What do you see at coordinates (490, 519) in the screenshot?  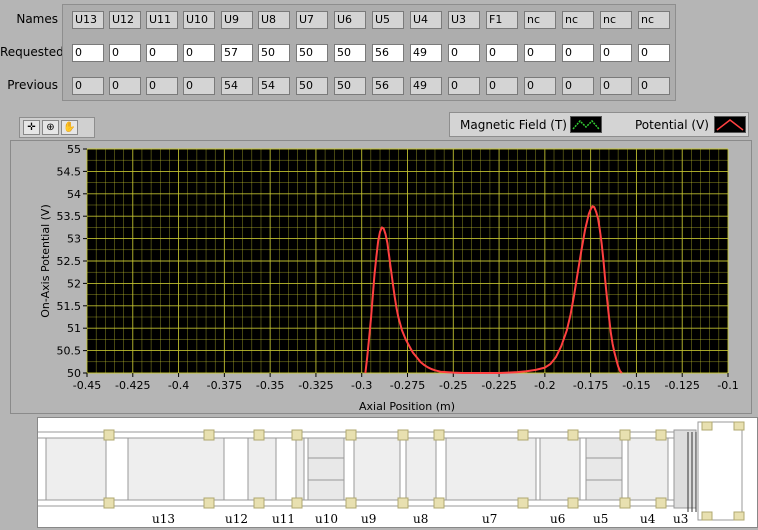 I see `schematic-label: u7` at bounding box center [490, 519].